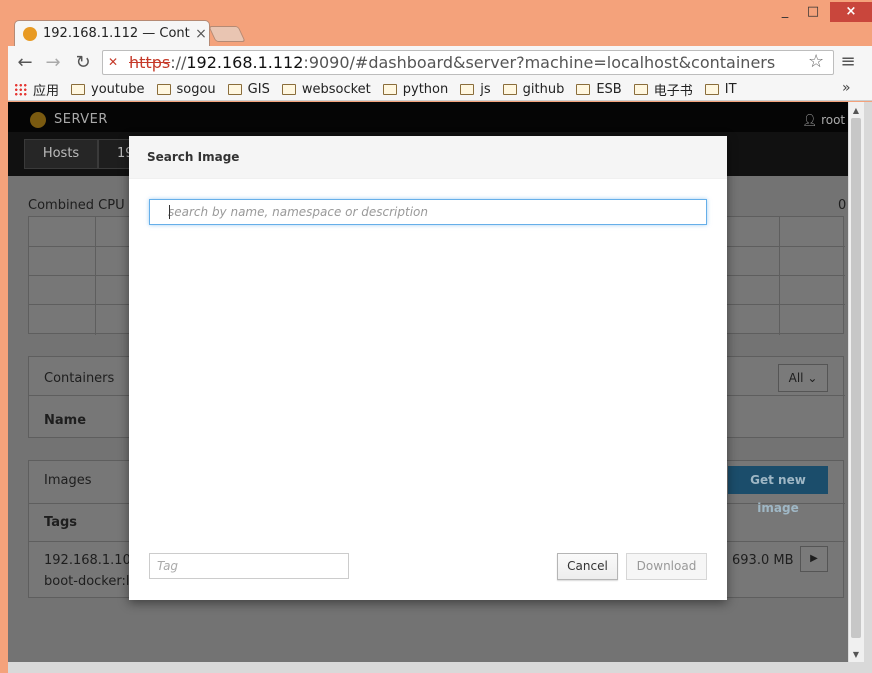 The image size is (872, 673). What do you see at coordinates (61, 154) in the screenshot?
I see `tab-hosts: Hosts` at bounding box center [61, 154].